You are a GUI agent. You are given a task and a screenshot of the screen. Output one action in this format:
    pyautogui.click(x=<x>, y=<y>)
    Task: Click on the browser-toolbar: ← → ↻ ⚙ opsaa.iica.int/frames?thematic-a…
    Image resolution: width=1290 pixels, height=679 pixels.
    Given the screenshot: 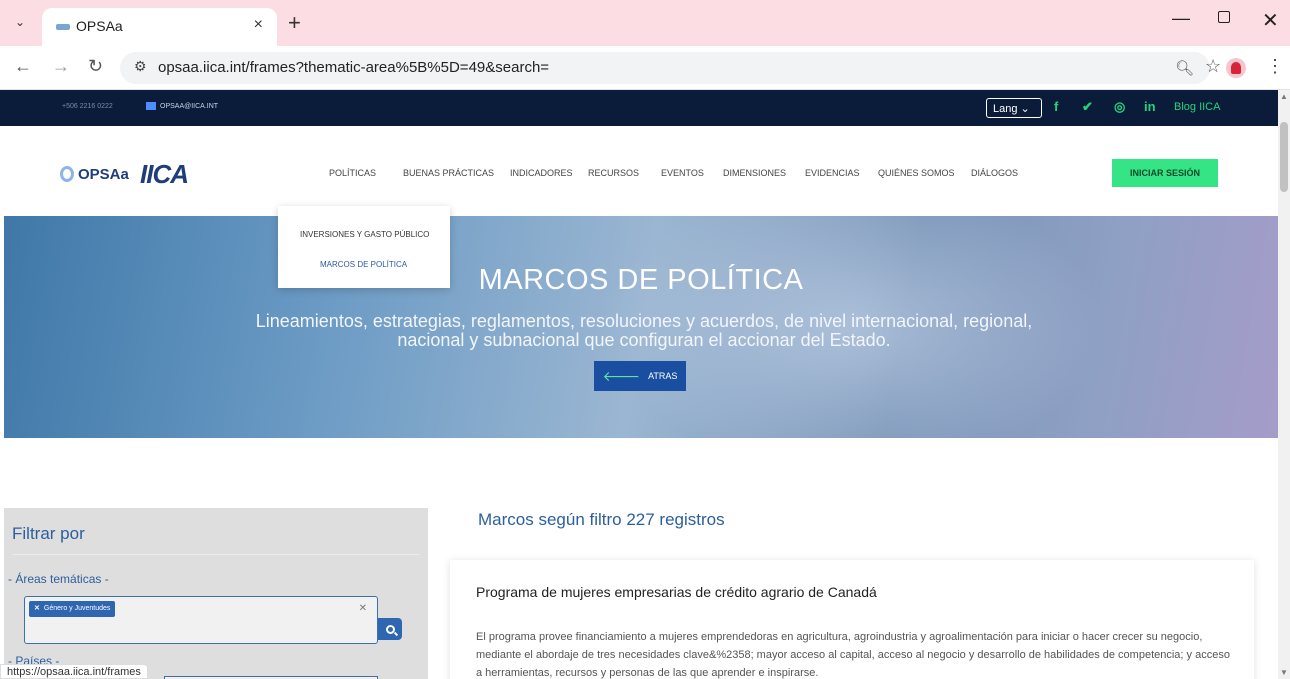 What is the action you would take?
    pyautogui.click(x=645, y=68)
    